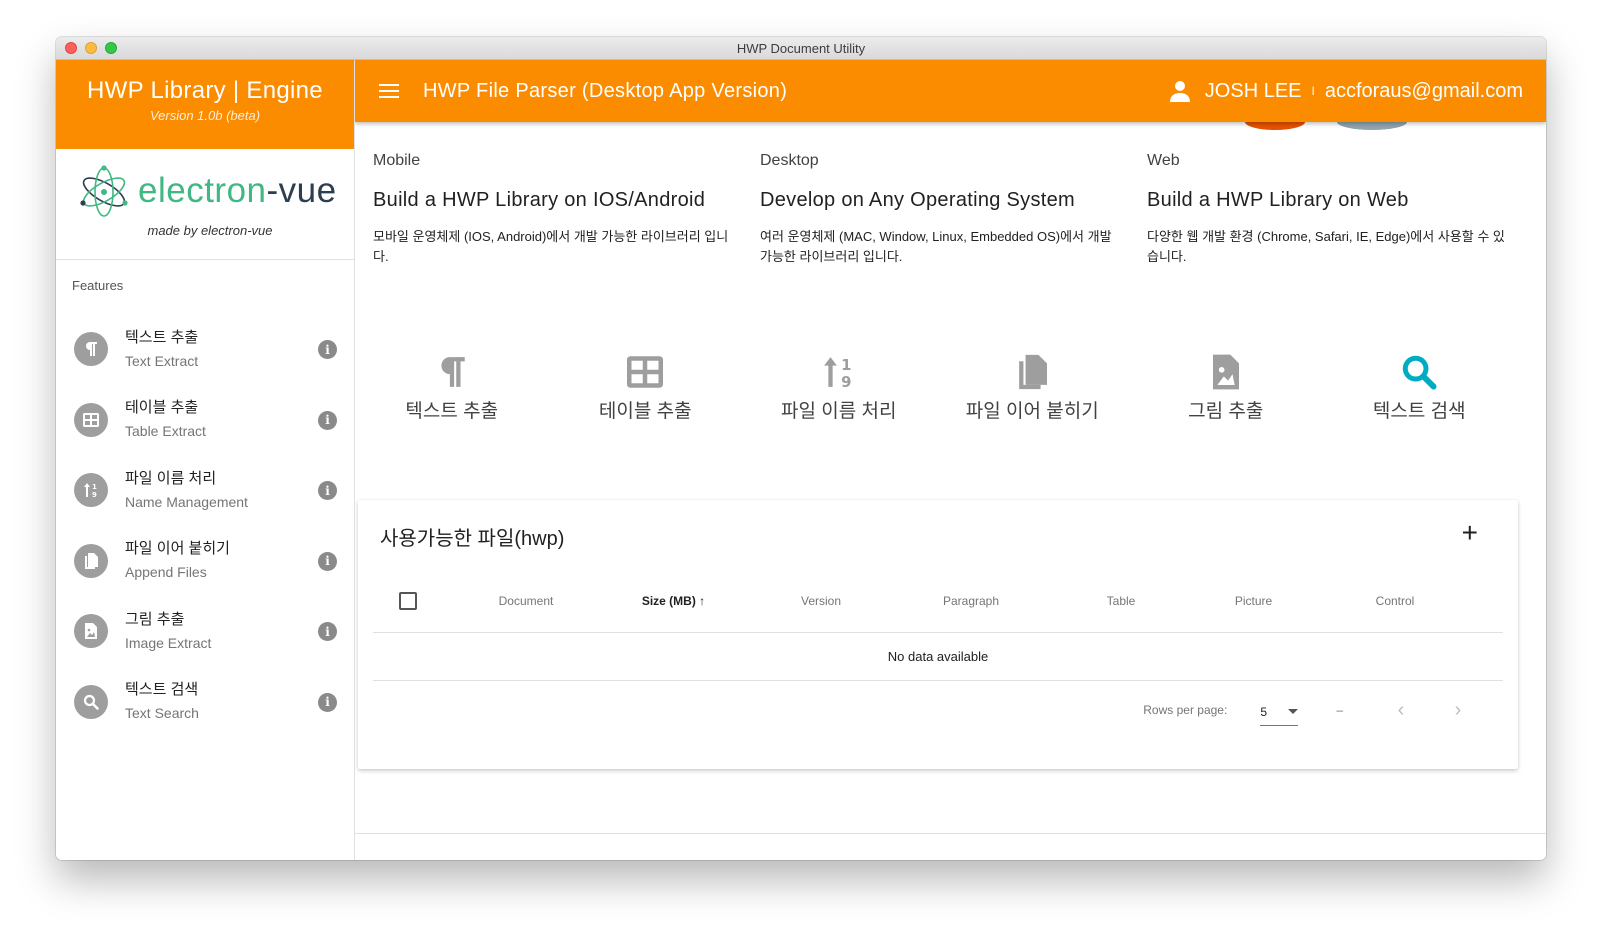 The width and height of the screenshot is (1602, 934). Describe the element at coordinates (452, 372) in the screenshot. I see `pilcrow-icon` at that location.